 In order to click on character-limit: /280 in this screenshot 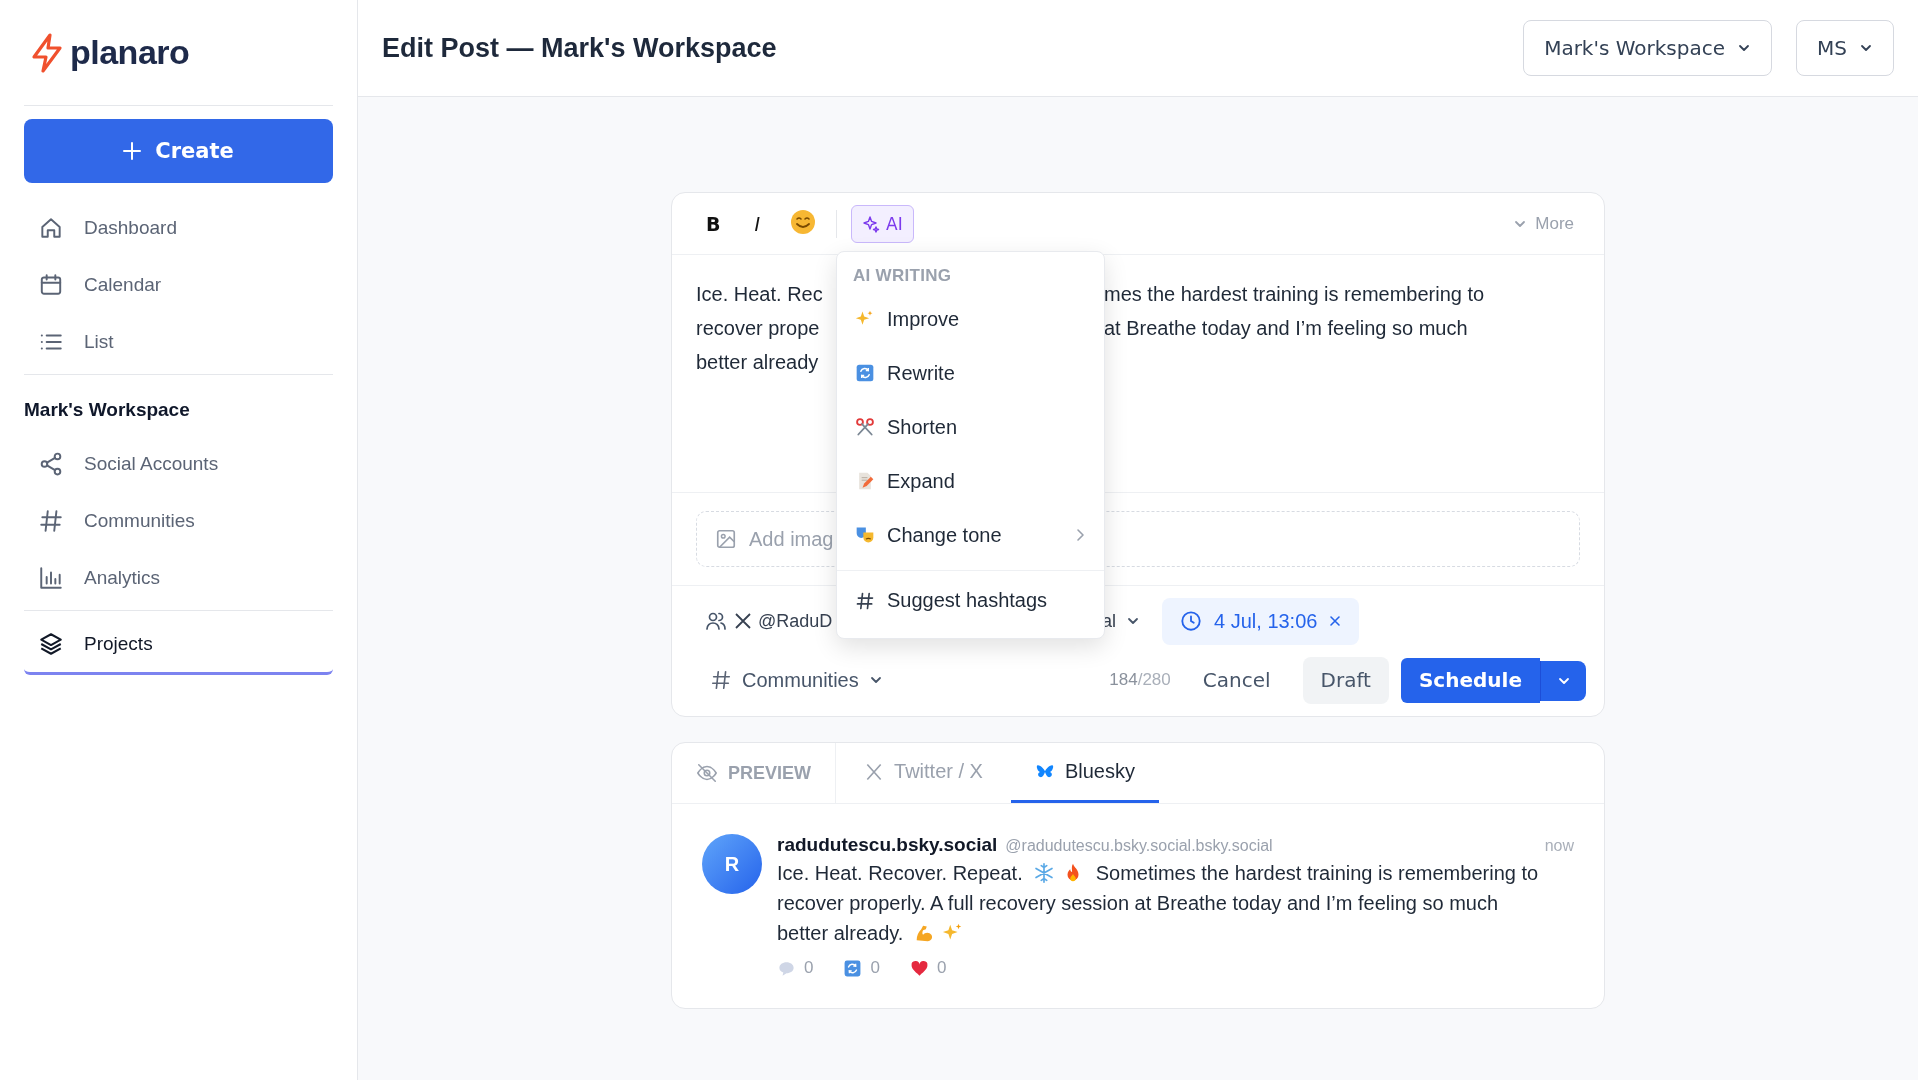, I will do `click(1154, 680)`.